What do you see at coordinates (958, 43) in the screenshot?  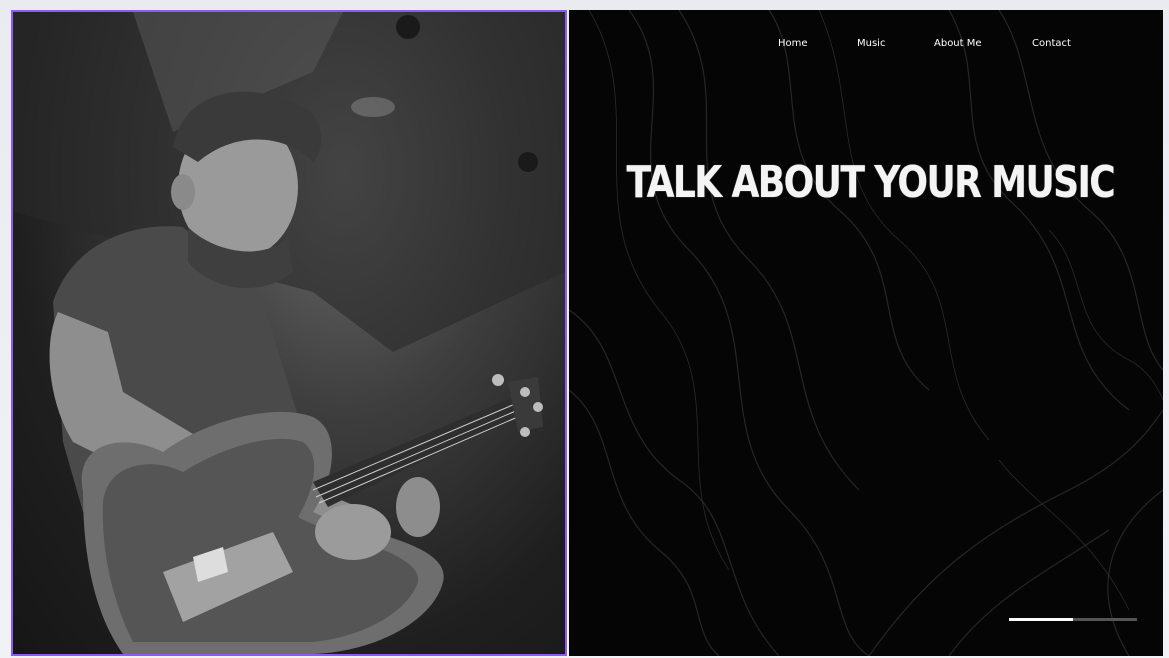 I see `nav-about-me: About Me` at bounding box center [958, 43].